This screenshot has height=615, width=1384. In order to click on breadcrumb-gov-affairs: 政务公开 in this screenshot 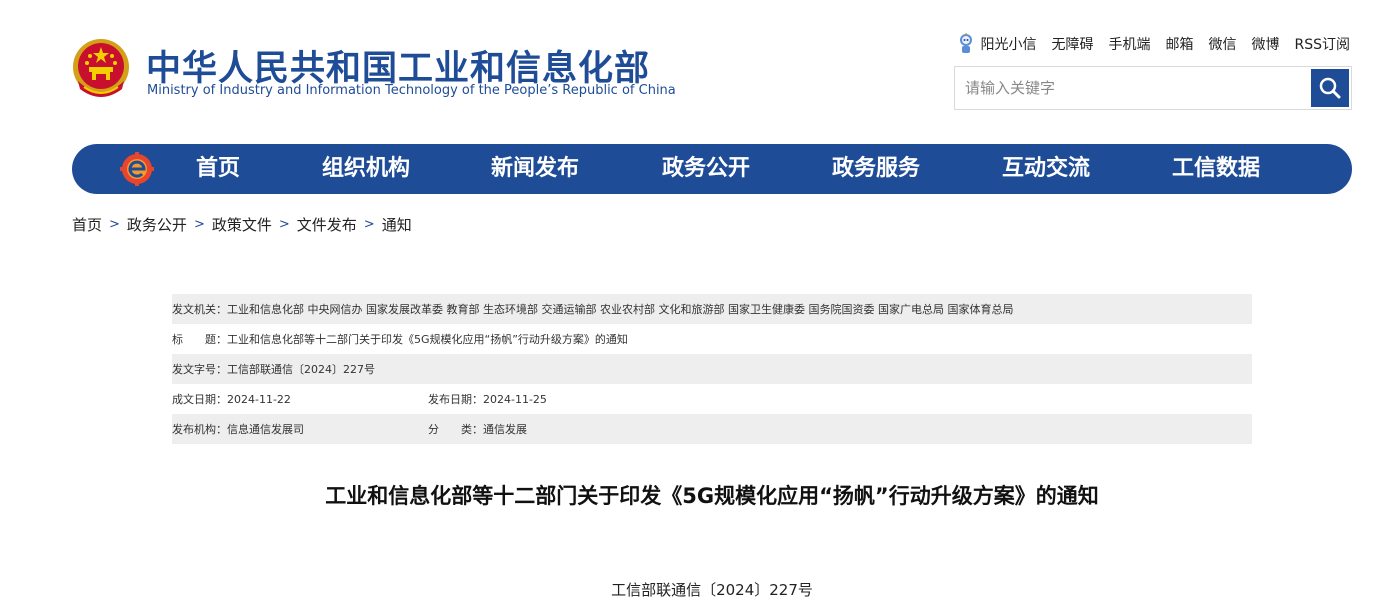, I will do `click(157, 224)`.